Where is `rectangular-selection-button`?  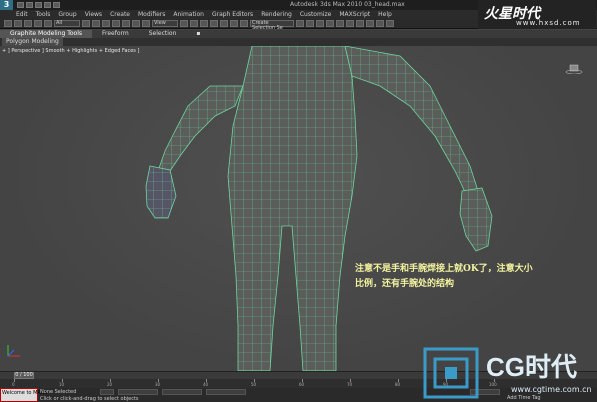
rectangular-selection-button is located at coordinates (106, 23).